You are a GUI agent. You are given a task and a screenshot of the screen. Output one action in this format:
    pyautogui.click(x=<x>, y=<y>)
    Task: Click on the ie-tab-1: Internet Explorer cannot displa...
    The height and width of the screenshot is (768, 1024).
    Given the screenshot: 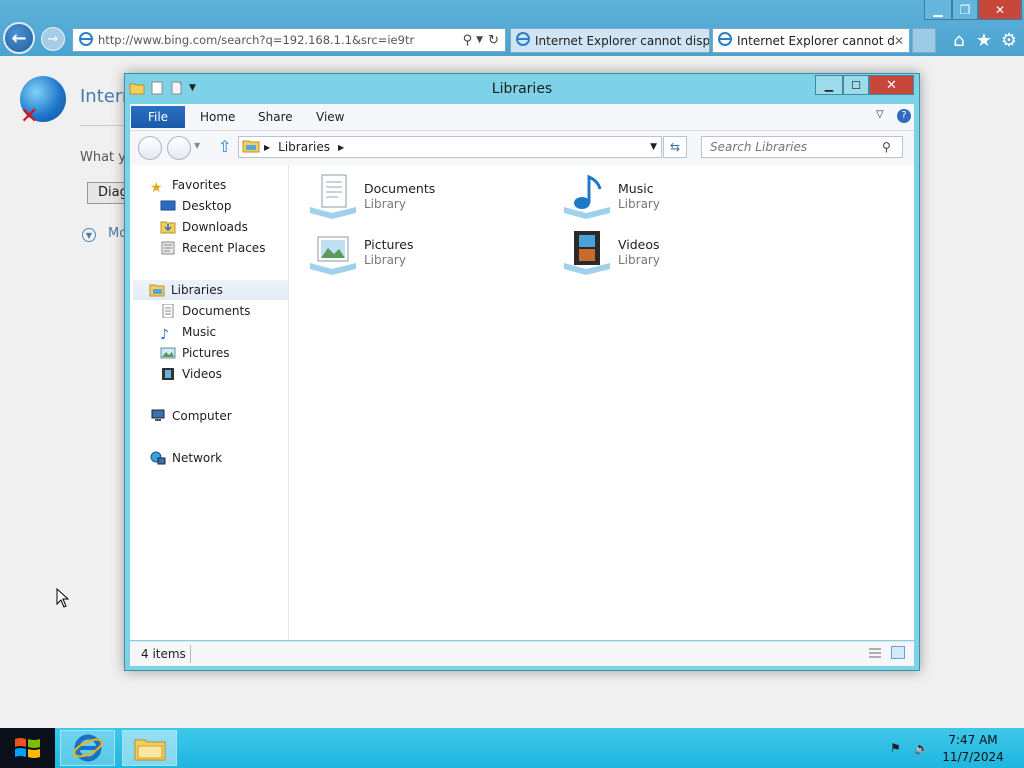 What is the action you would take?
    pyautogui.click(x=610, y=40)
    